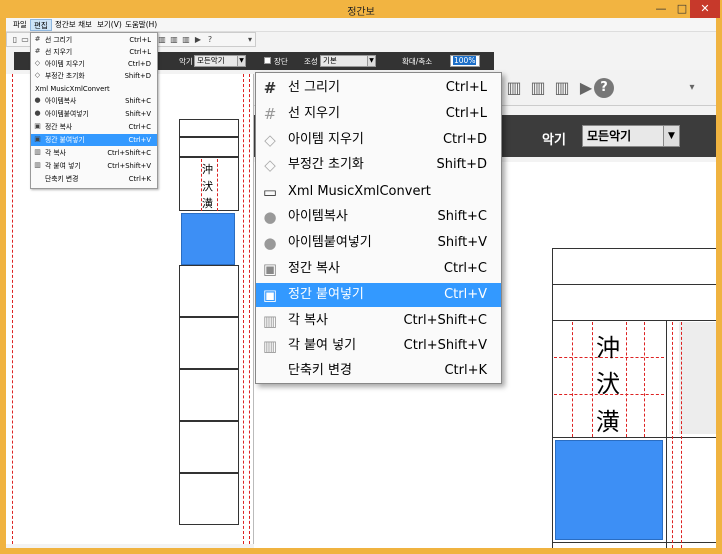 The width and height of the screenshot is (722, 554). I want to click on jangdan-label: 장단, so click(281, 61).